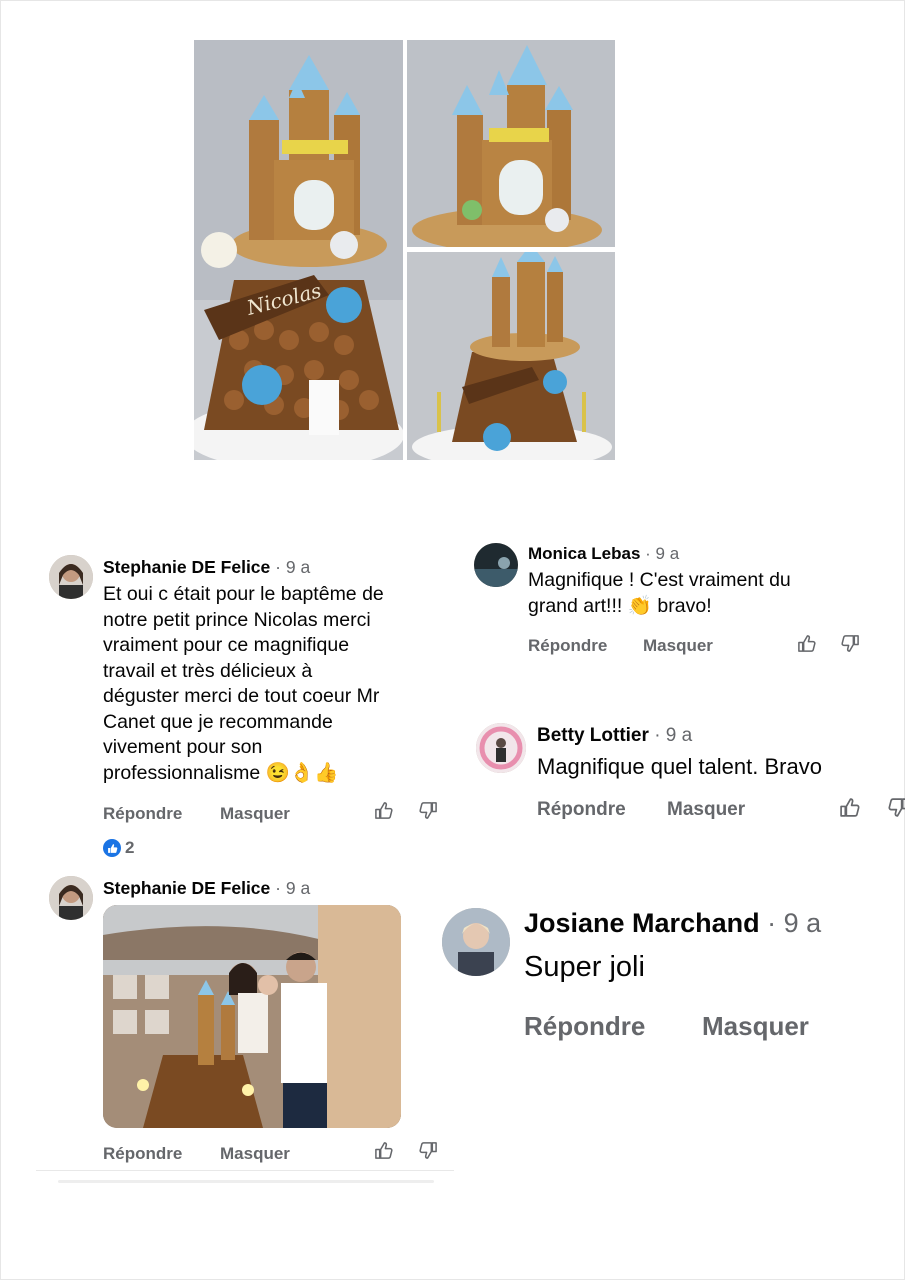 Image resolution: width=905 pixels, height=1280 pixels. I want to click on comment-author: Josiane Marchand · 9 a, so click(672, 923).